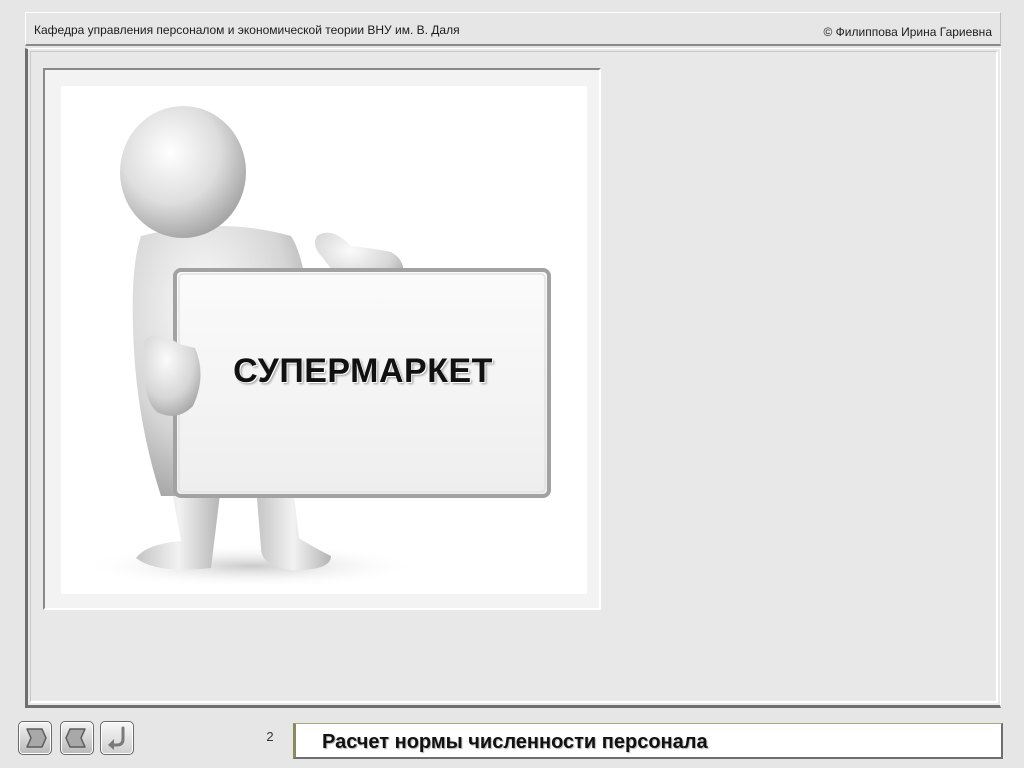 The width and height of the screenshot is (1024, 768). I want to click on return-arrow-icon, so click(116, 738).